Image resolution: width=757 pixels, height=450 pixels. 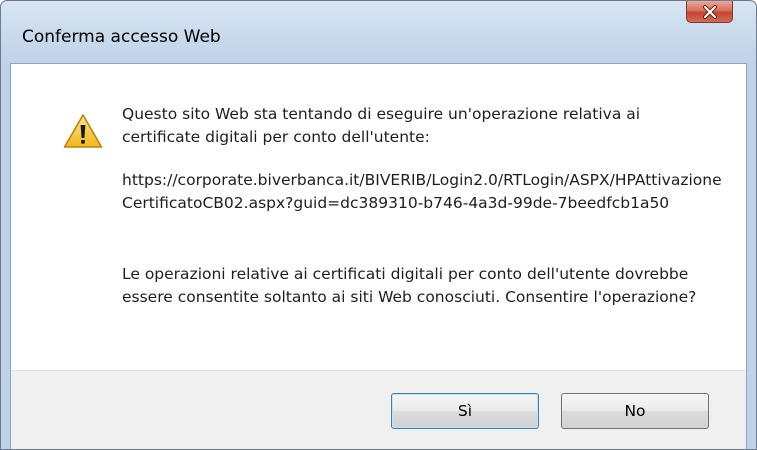 What do you see at coordinates (635, 411) in the screenshot?
I see `no-button: No` at bounding box center [635, 411].